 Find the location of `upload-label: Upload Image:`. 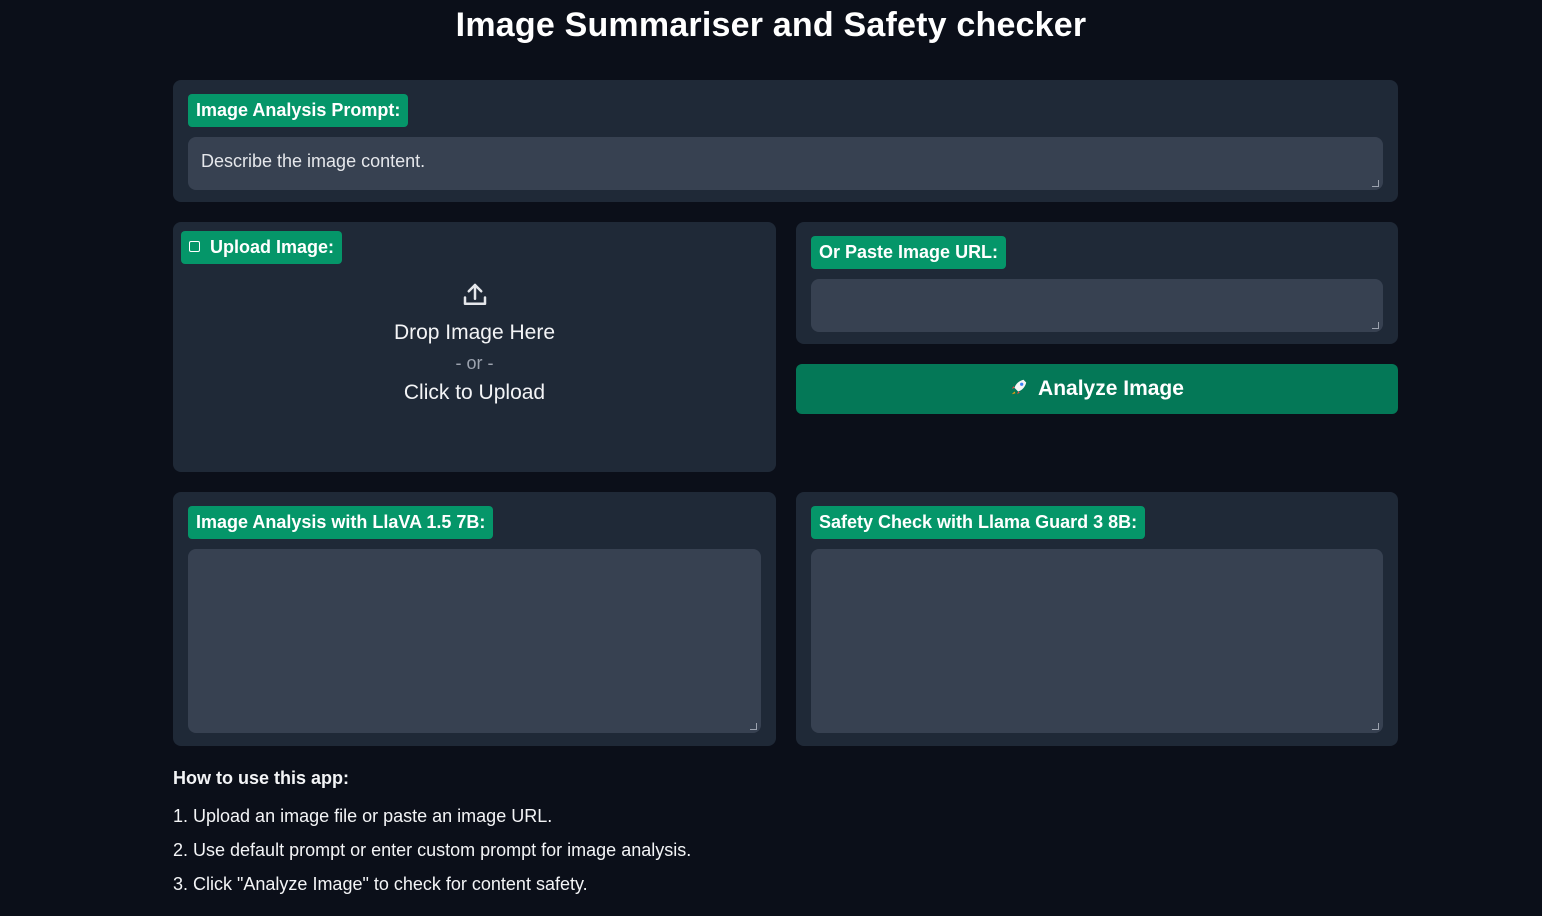

upload-label: Upload Image: is located at coordinates (262, 247).